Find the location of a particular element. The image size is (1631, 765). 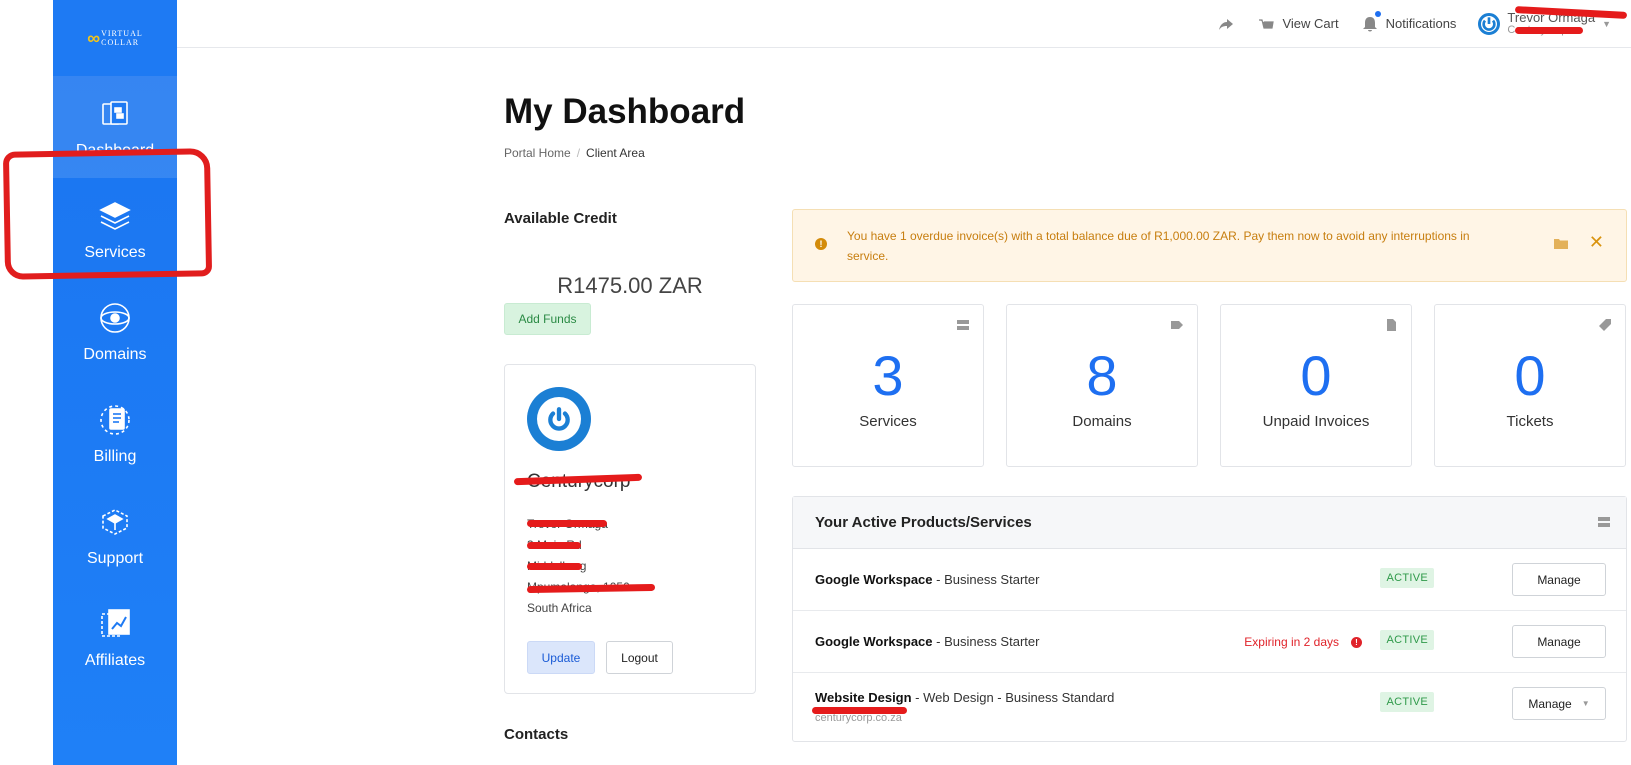

page-title: My Dashboard is located at coordinates (625, 111).